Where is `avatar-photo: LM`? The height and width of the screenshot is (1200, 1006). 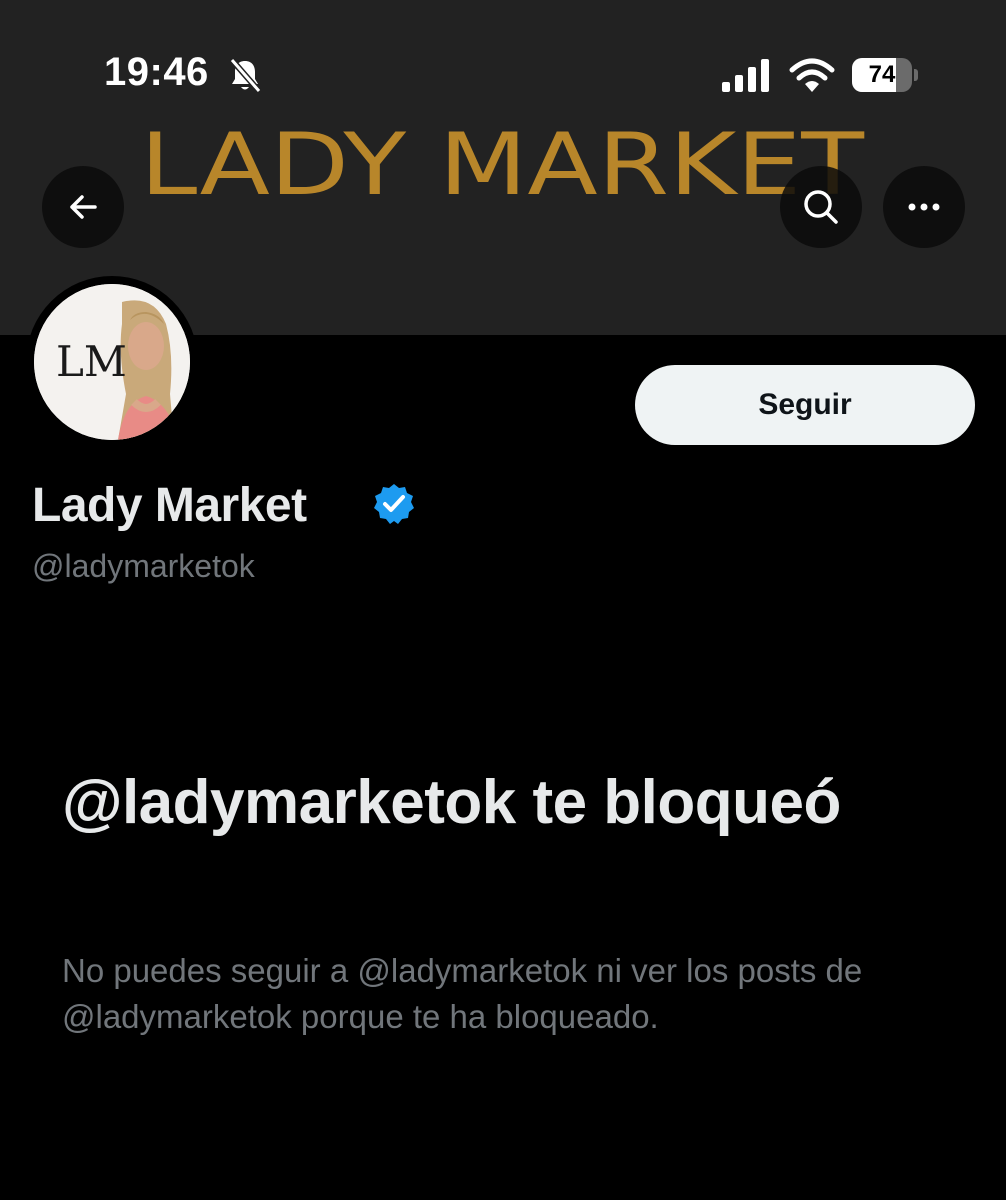 avatar-photo: LM is located at coordinates (112, 362).